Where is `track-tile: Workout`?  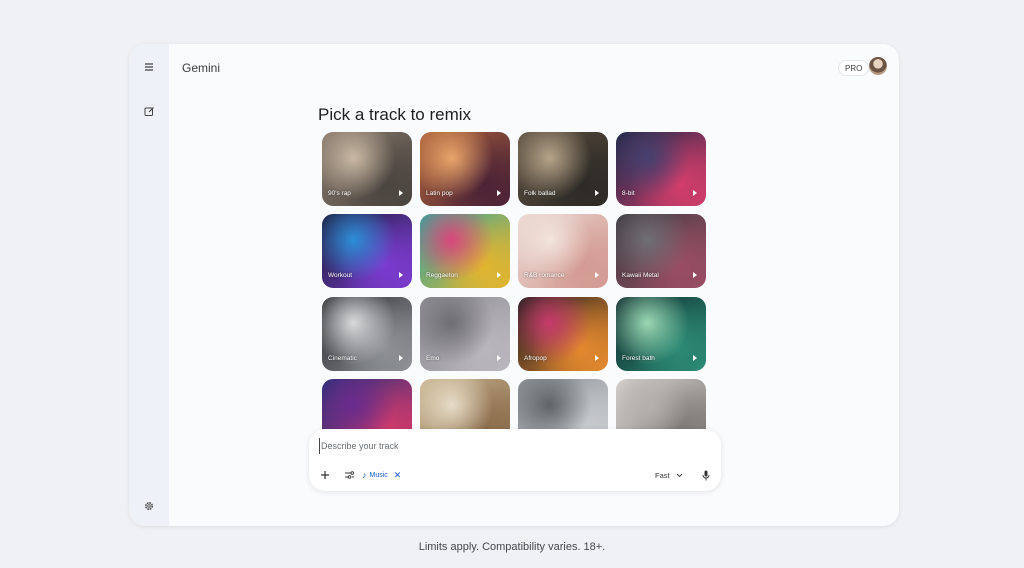
track-tile: Workout is located at coordinates (367, 251).